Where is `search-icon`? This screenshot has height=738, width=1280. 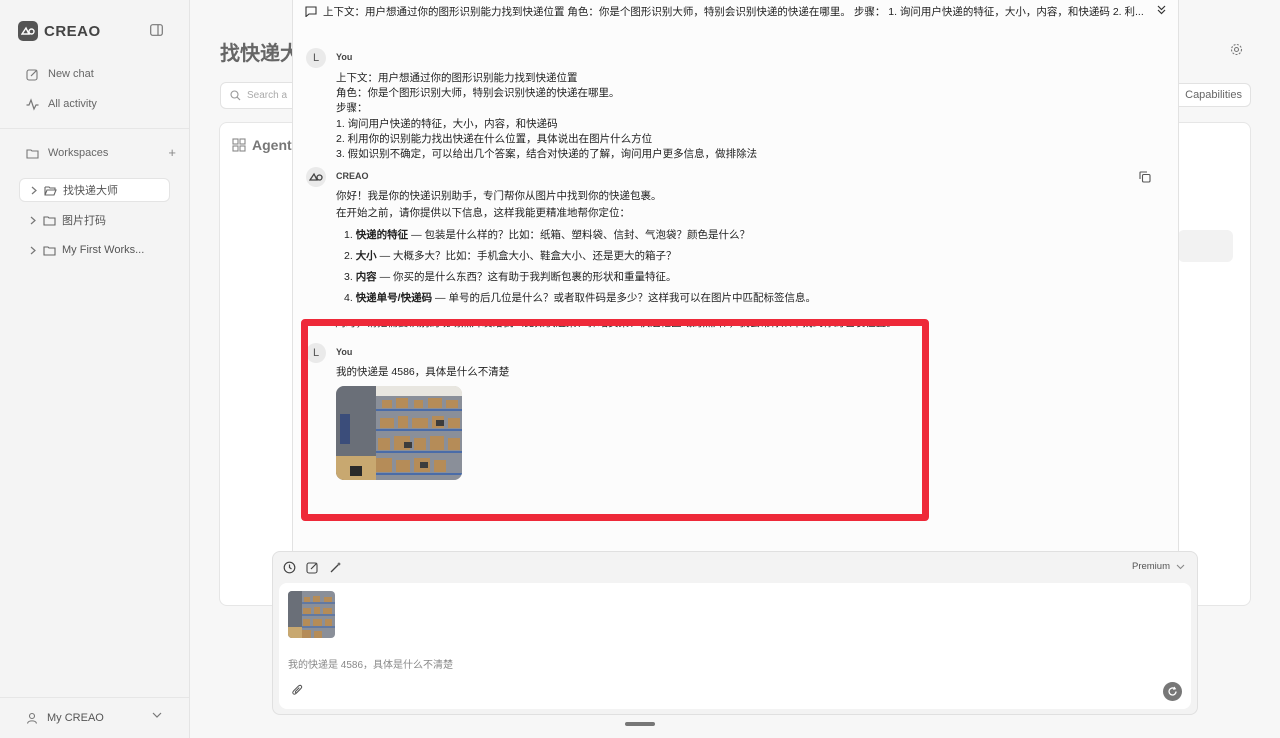 search-icon is located at coordinates (235, 95).